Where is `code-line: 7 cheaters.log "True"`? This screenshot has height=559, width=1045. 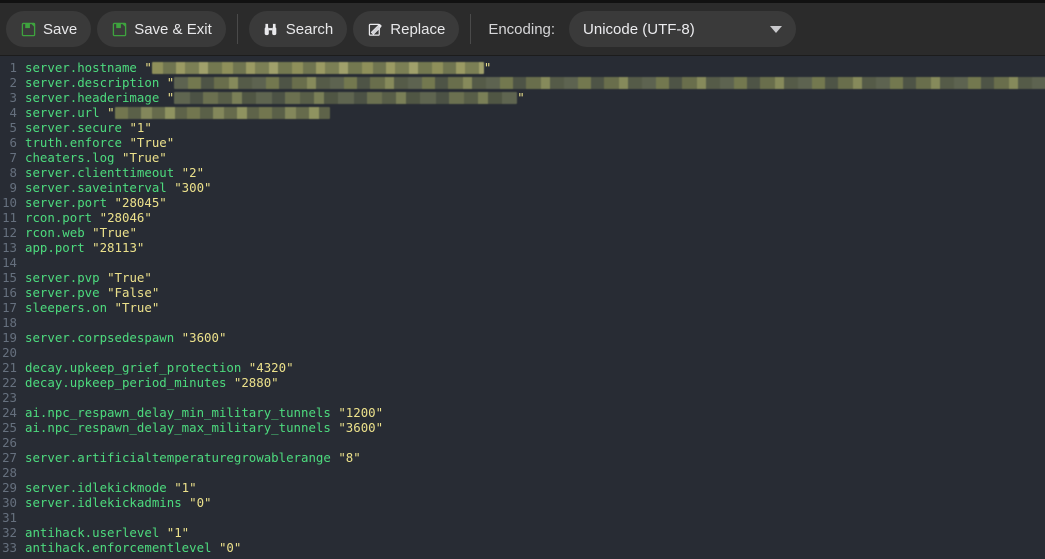 code-line: 7 cheaters.log "True" is located at coordinates (522, 157).